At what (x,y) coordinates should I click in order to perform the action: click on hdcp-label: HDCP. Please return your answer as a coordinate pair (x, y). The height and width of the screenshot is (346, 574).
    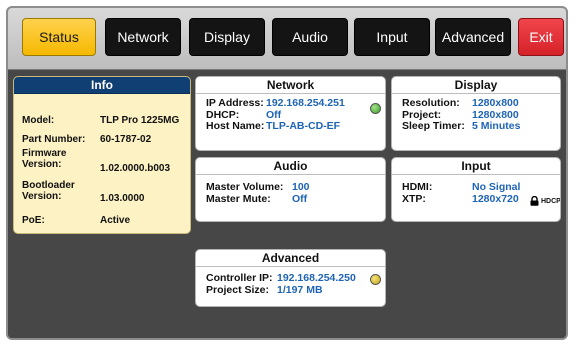
    Looking at the image, I should click on (551, 201).